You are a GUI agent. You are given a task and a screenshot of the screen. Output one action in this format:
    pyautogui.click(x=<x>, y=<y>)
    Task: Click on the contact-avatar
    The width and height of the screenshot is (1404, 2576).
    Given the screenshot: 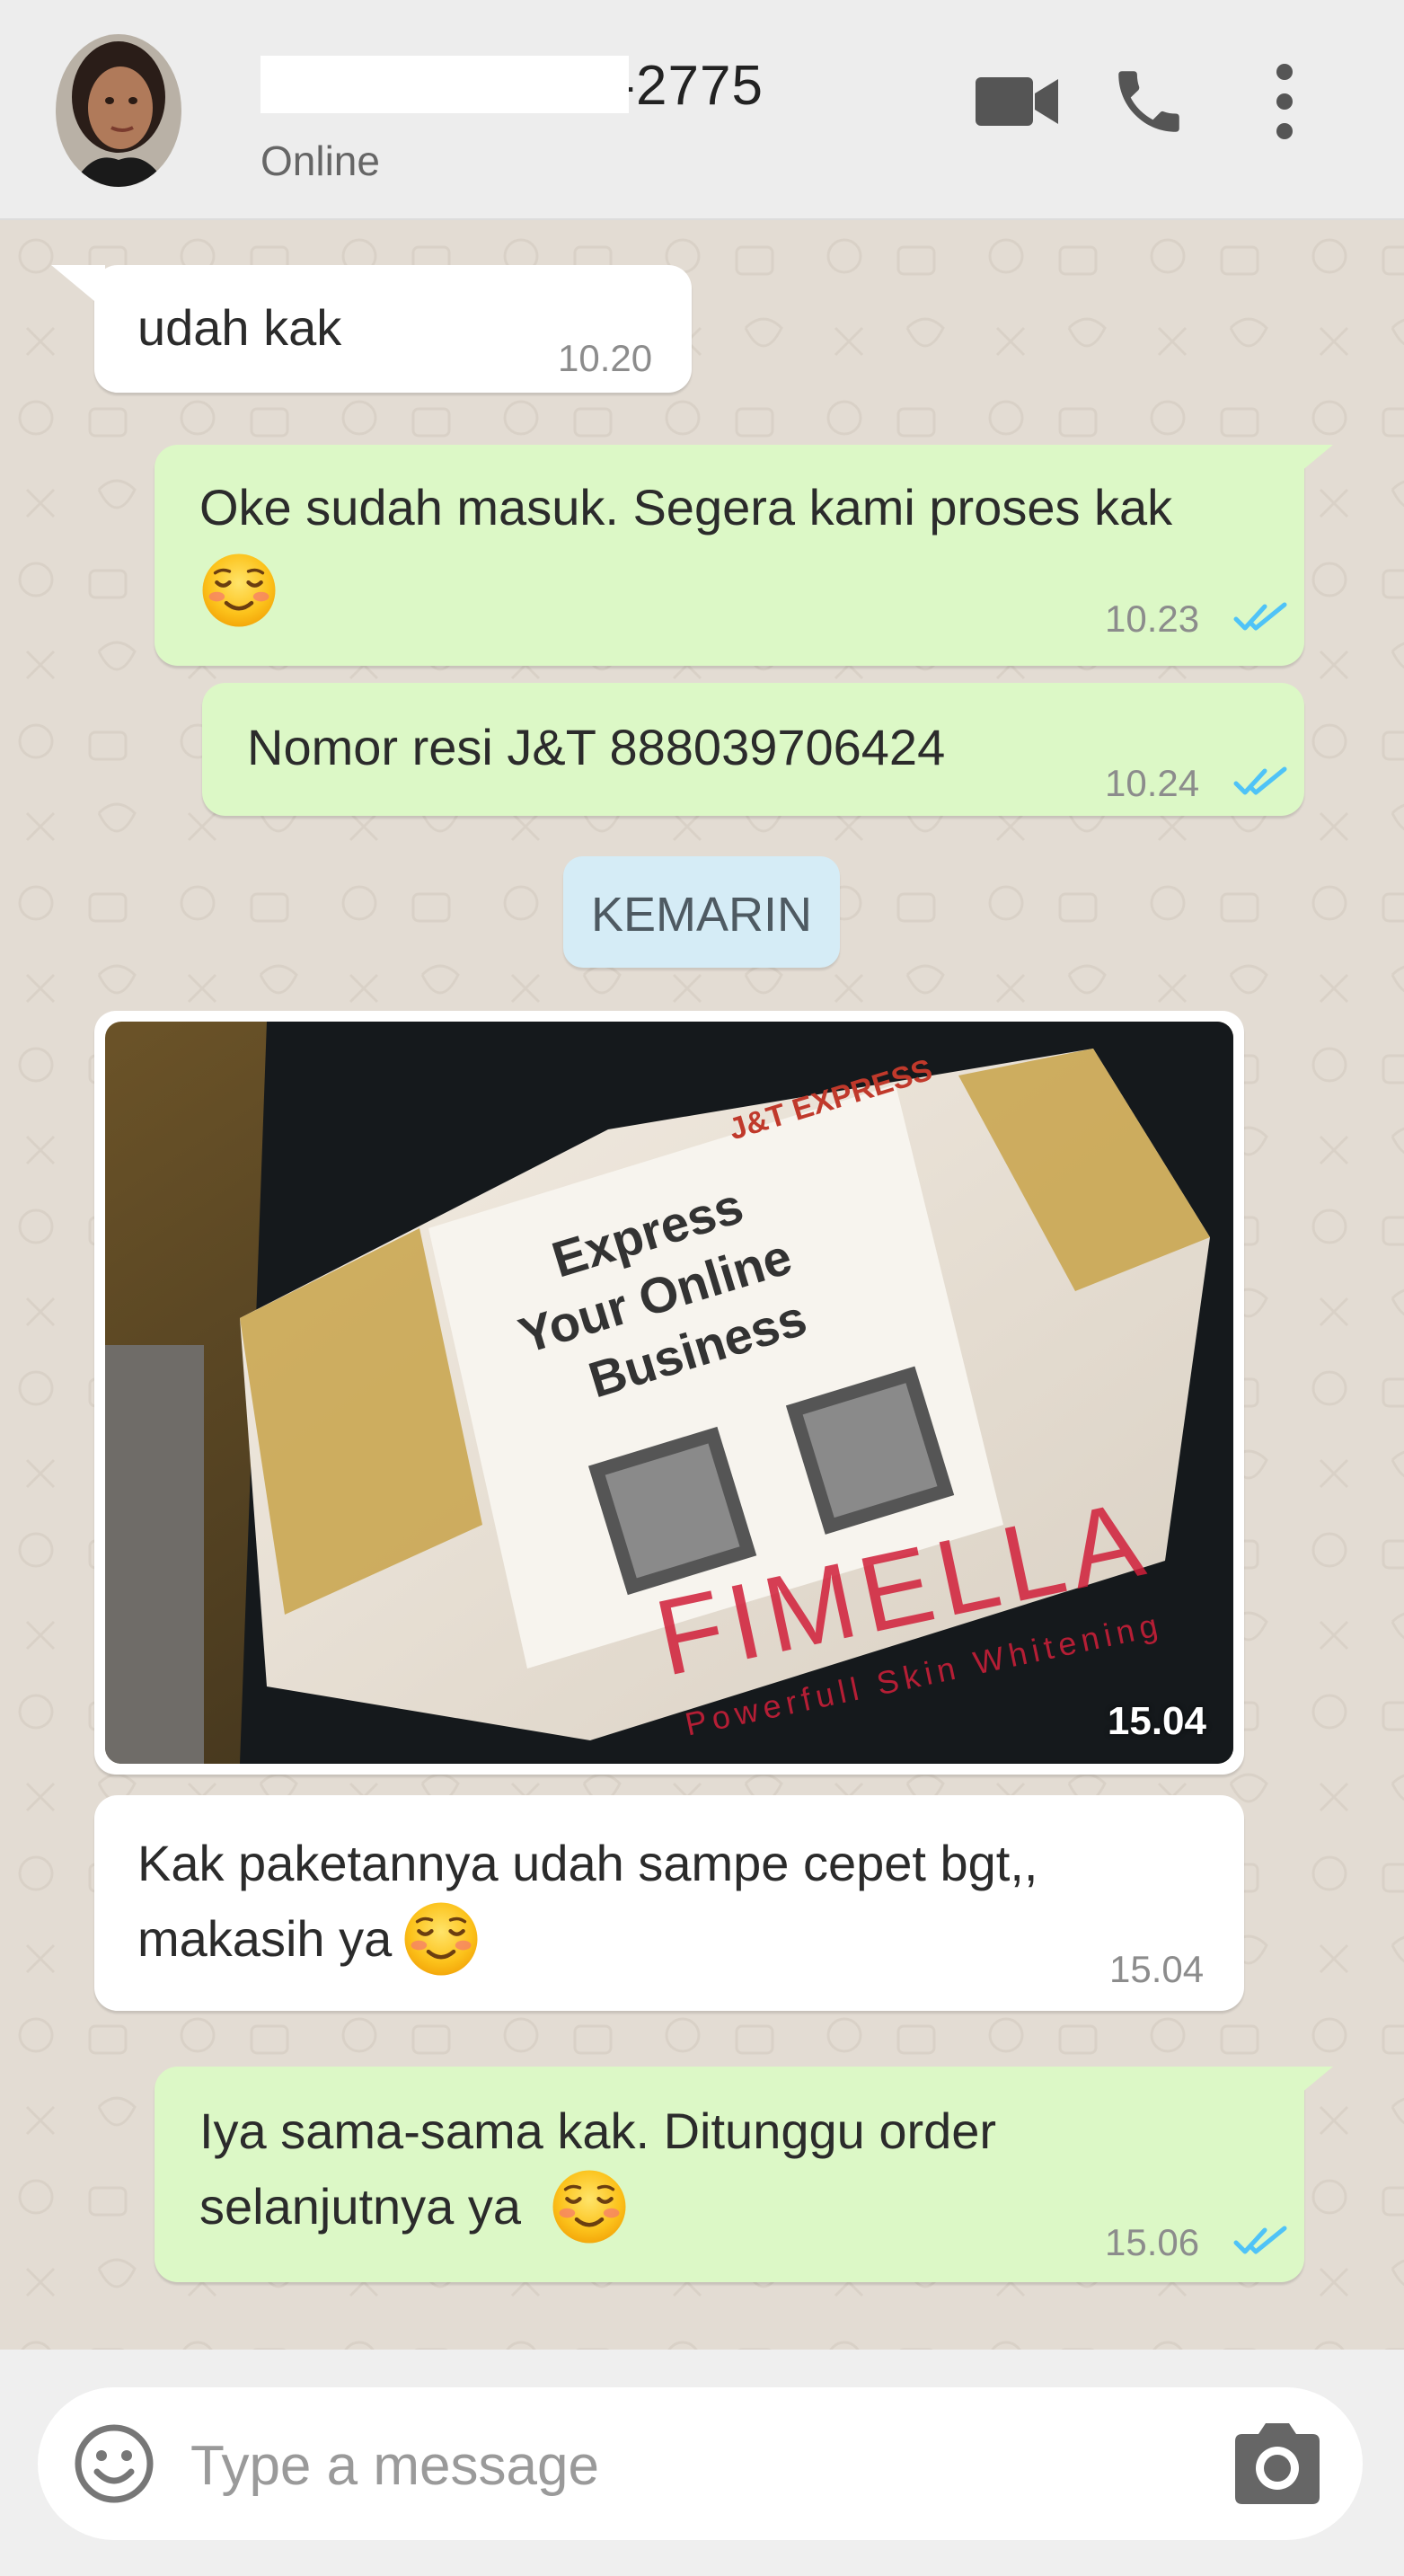 What is the action you would take?
    pyautogui.click(x=118, y=110)
    